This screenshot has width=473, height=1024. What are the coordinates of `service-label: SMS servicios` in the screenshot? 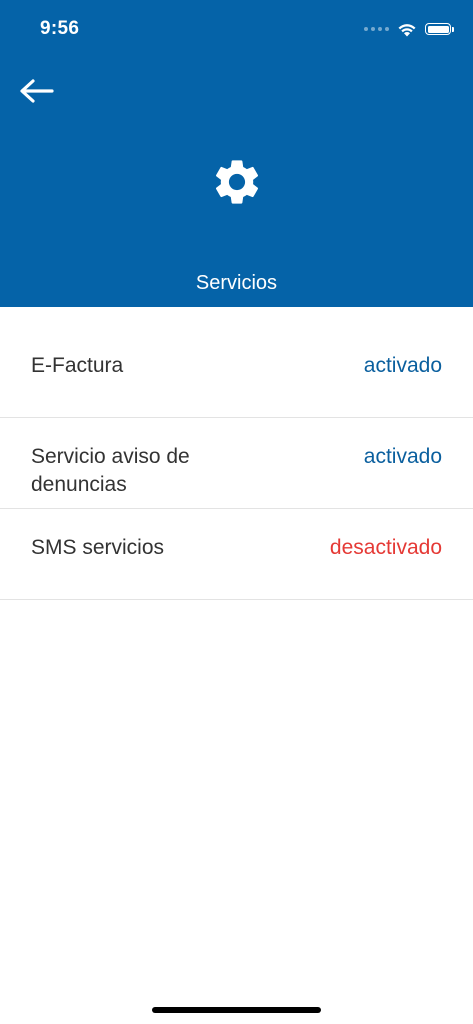 It's located at (98, 547).